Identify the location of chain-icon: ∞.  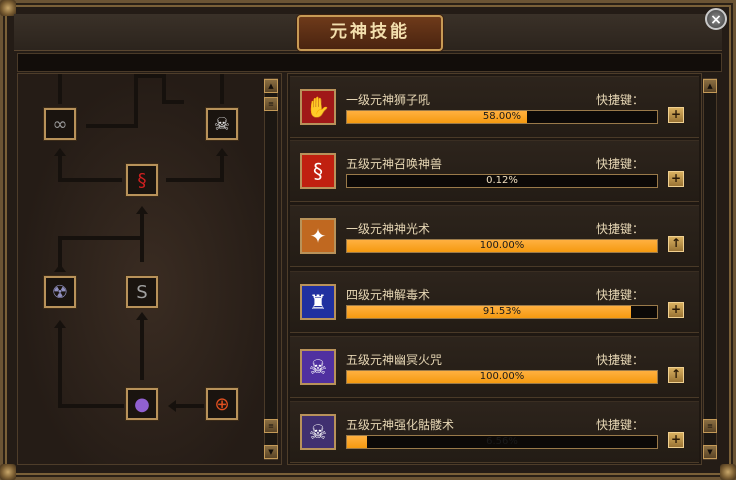
(60, 124).